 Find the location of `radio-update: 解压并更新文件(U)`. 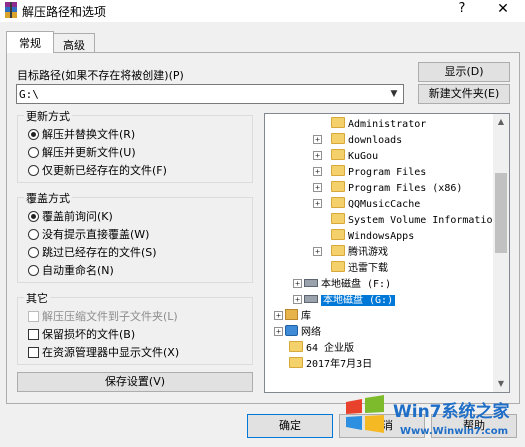

radio-update: 解压并更新文件(U) is located at coordinates (82, 152).